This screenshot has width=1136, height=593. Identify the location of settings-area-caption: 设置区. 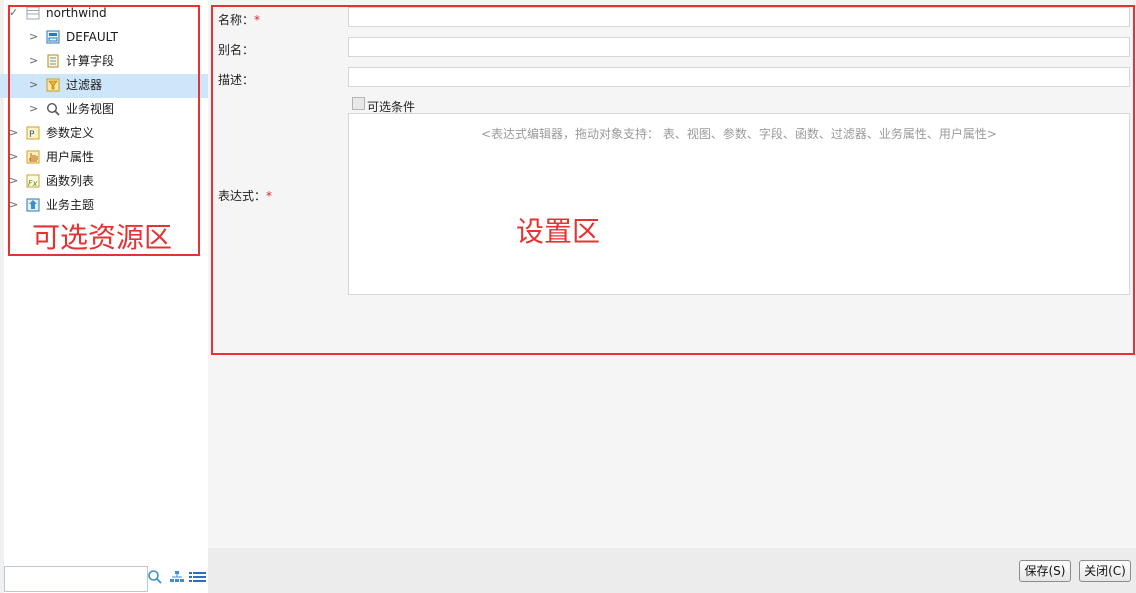
(558, 231).